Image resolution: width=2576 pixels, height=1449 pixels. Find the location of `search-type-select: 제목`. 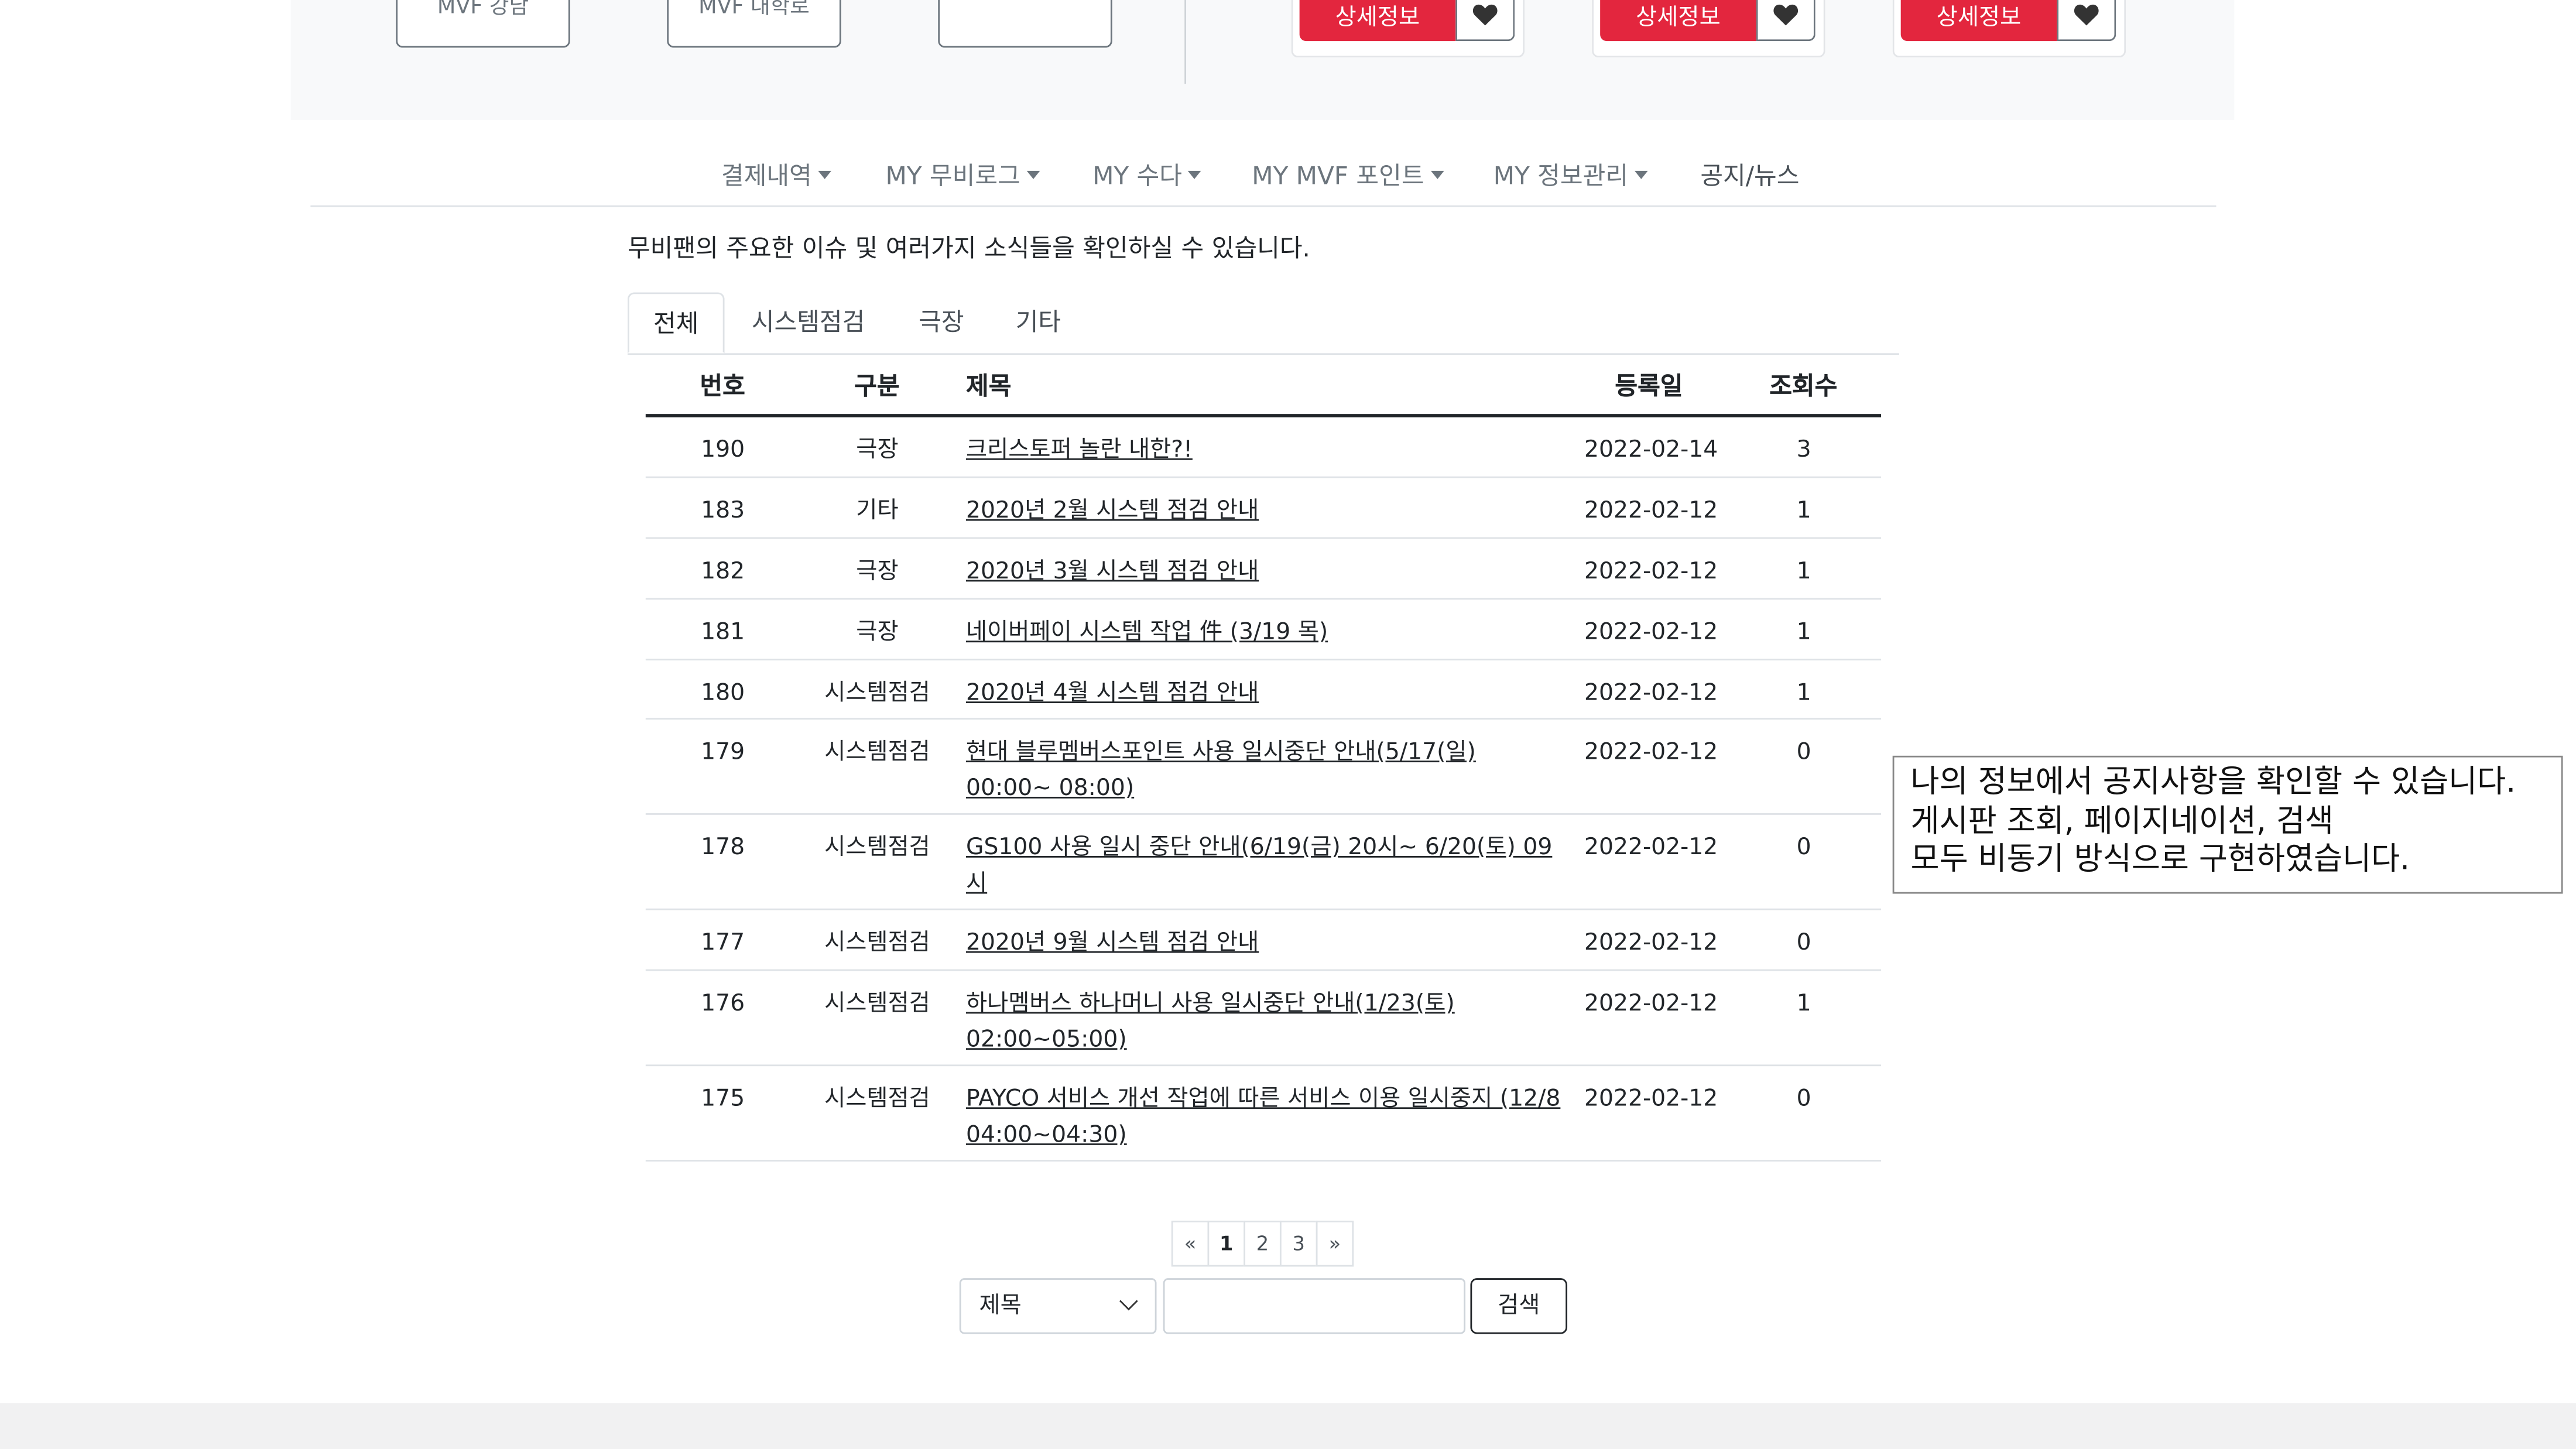

search-type-select: 제목 is located at coordinates (1058, 1306).